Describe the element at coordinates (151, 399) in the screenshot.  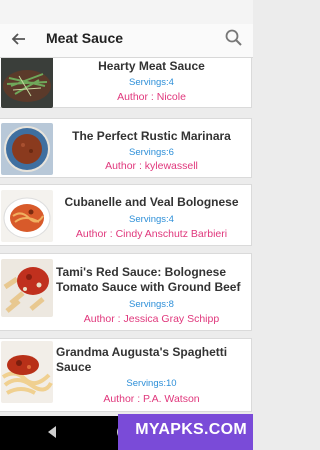
I see `recipe-author: Author : P.A. Watson` at that location.